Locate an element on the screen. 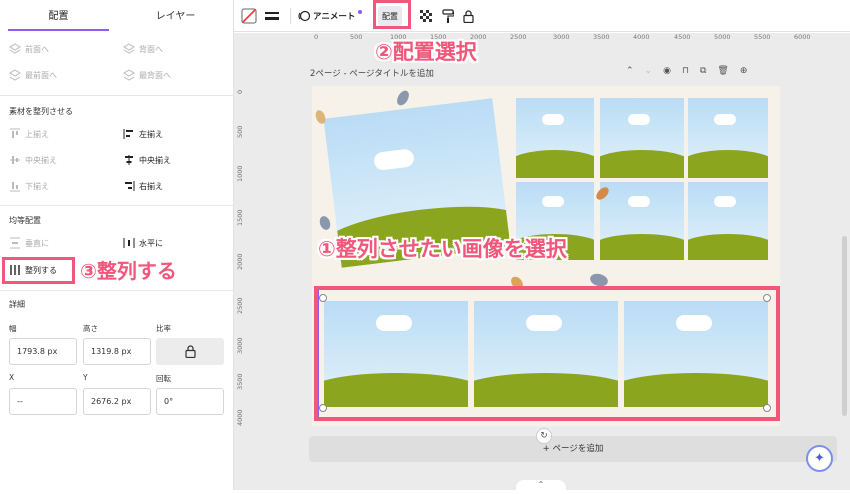  spacing-section-title: 均等配置 is located at coordinates (25, 220).